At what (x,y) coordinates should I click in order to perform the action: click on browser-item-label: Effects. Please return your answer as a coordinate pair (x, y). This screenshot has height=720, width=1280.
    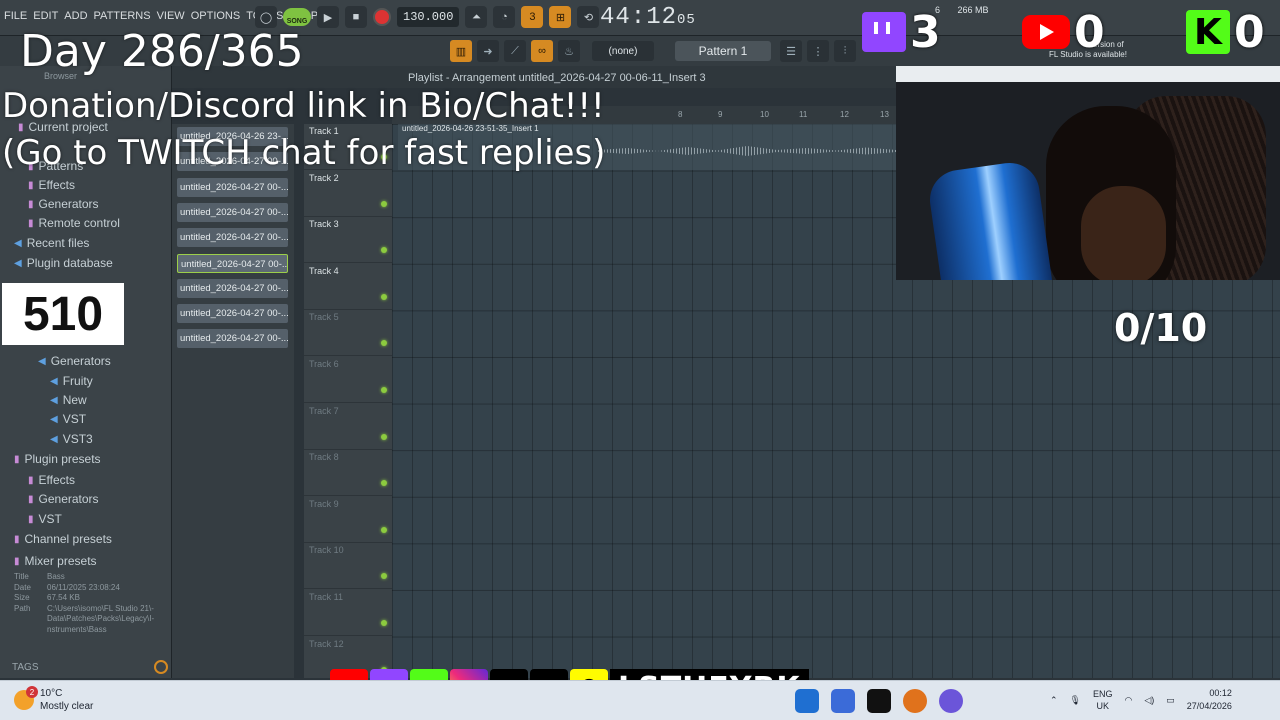
    Looking at the image, I should click on (56, 480).